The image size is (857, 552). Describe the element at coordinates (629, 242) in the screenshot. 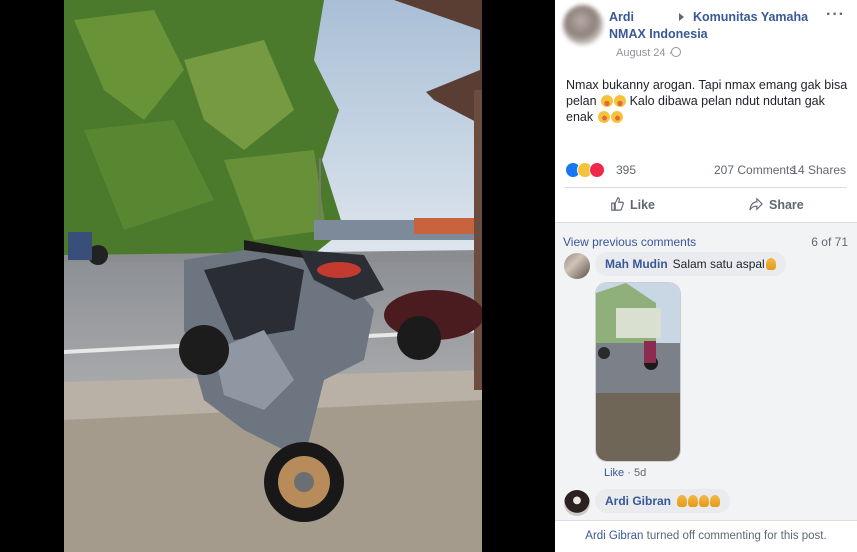

I see `view-previous-comments-link: View previous comments` at that location.